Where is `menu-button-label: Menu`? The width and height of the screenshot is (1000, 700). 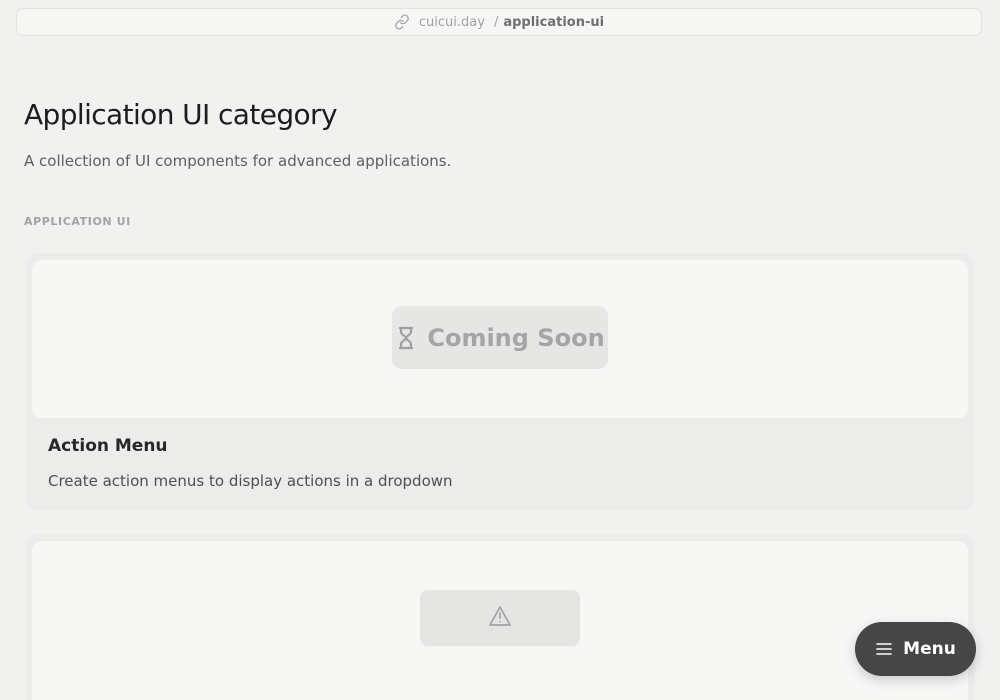 menu-button-label: Menu is located at coordinates (929, 649).